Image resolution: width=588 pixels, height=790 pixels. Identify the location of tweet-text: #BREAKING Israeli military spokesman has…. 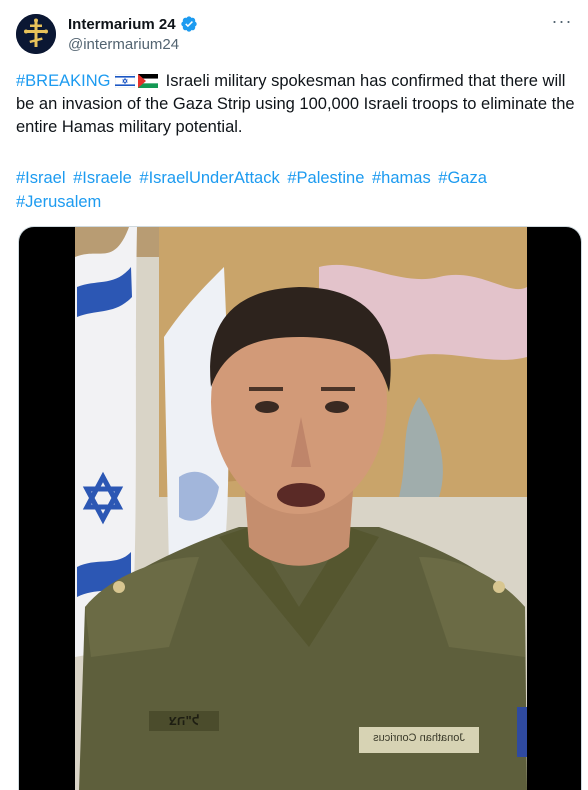
(296, 104).